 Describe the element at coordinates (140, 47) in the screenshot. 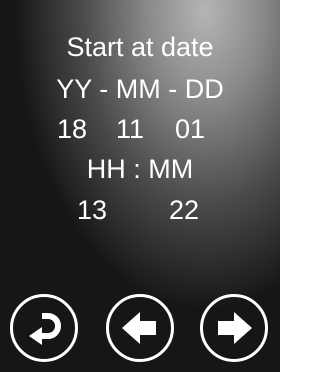

I see `screen-title: Start at date` at that location.